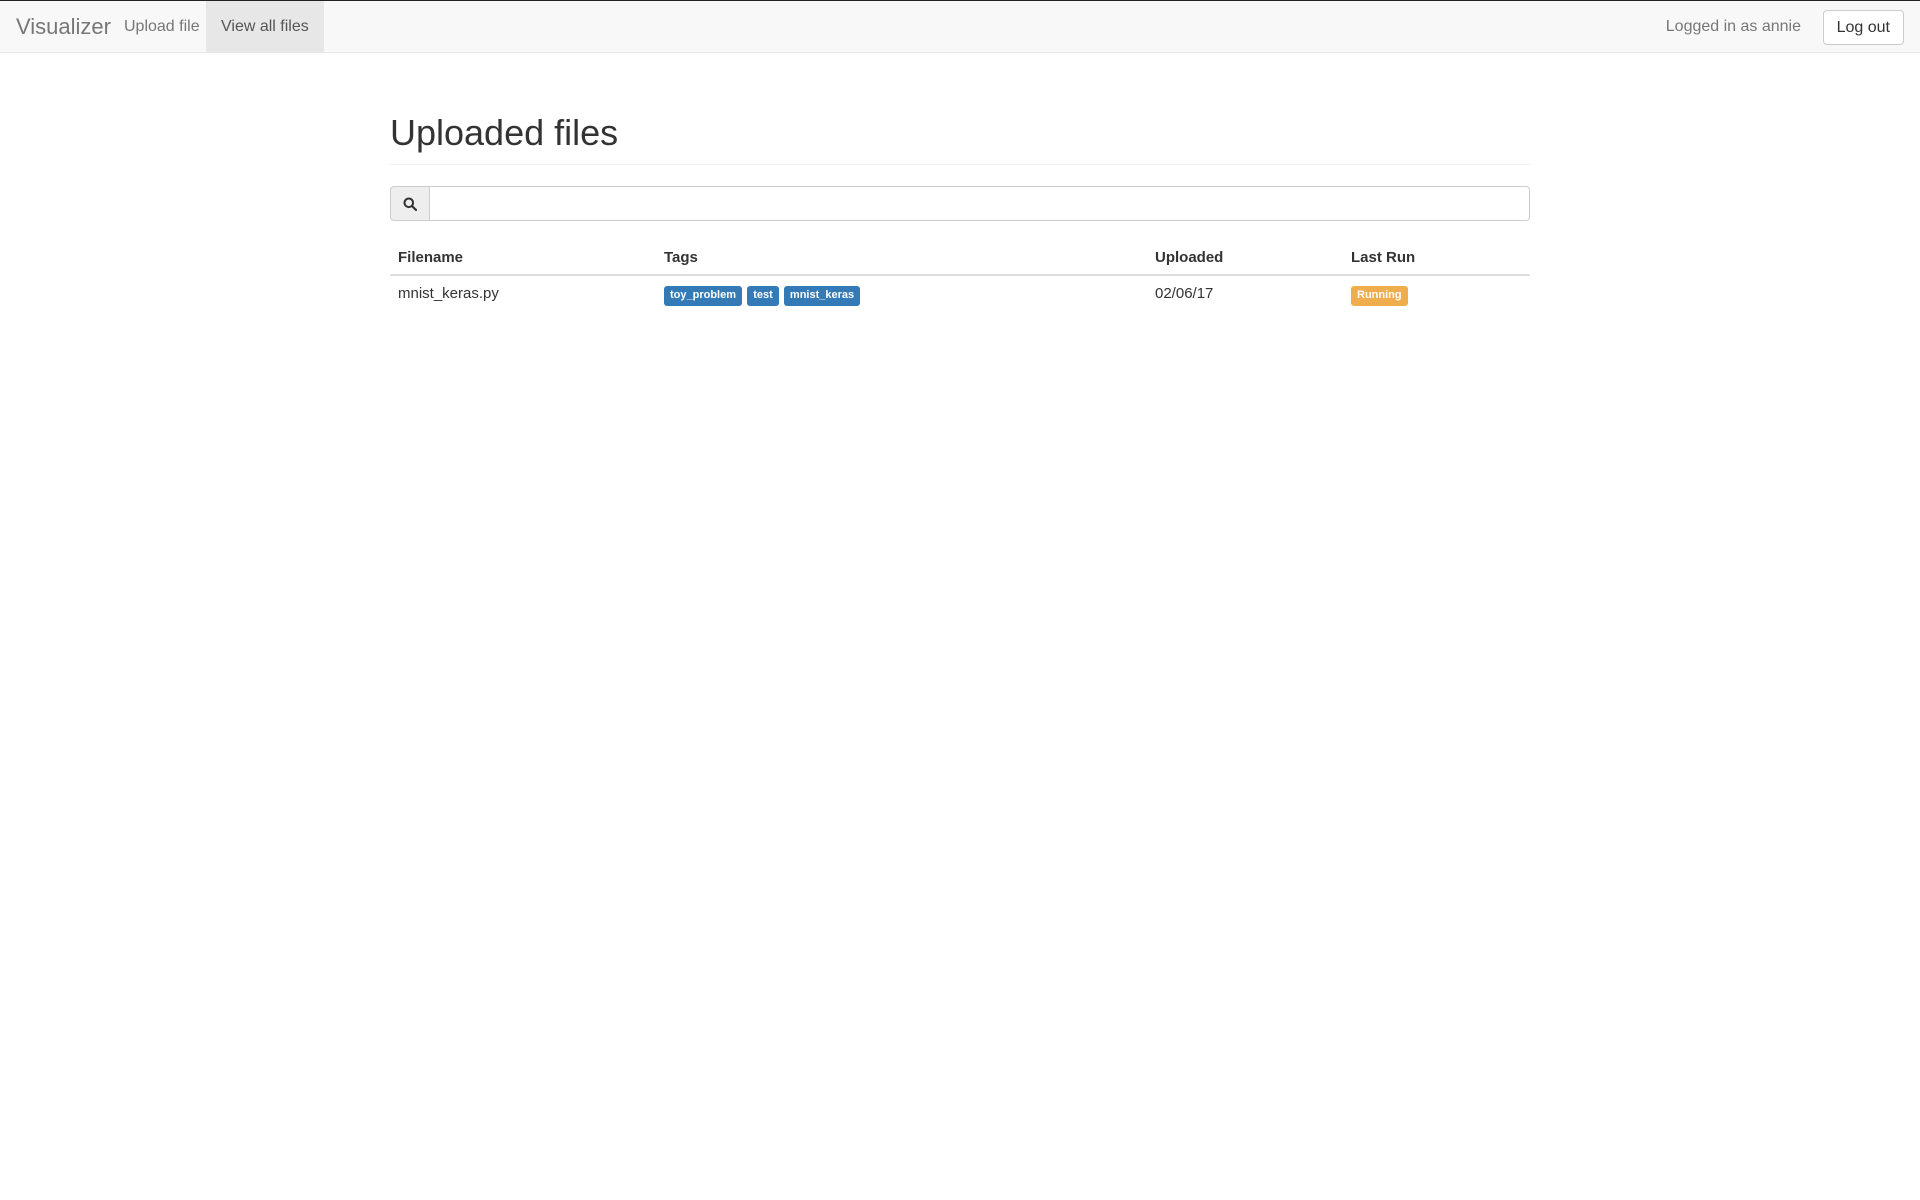  What do you see at coordinates (1436, 257) in the screenshot?
I see `header-last-run: Last Run` at bounding box center [1436, 257].